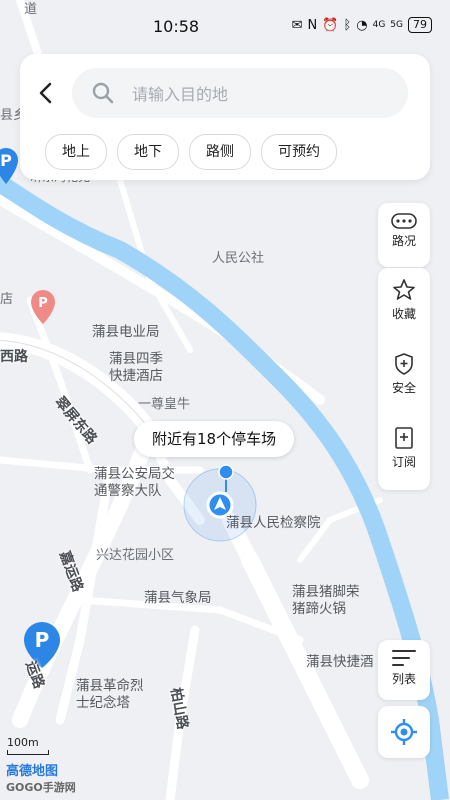 The height and width of the screenshot is (800, 450). Describe the element at coordinates (273, 523) in the screenshot. I see `poi-label: 蒲县人民检察院` at that location.